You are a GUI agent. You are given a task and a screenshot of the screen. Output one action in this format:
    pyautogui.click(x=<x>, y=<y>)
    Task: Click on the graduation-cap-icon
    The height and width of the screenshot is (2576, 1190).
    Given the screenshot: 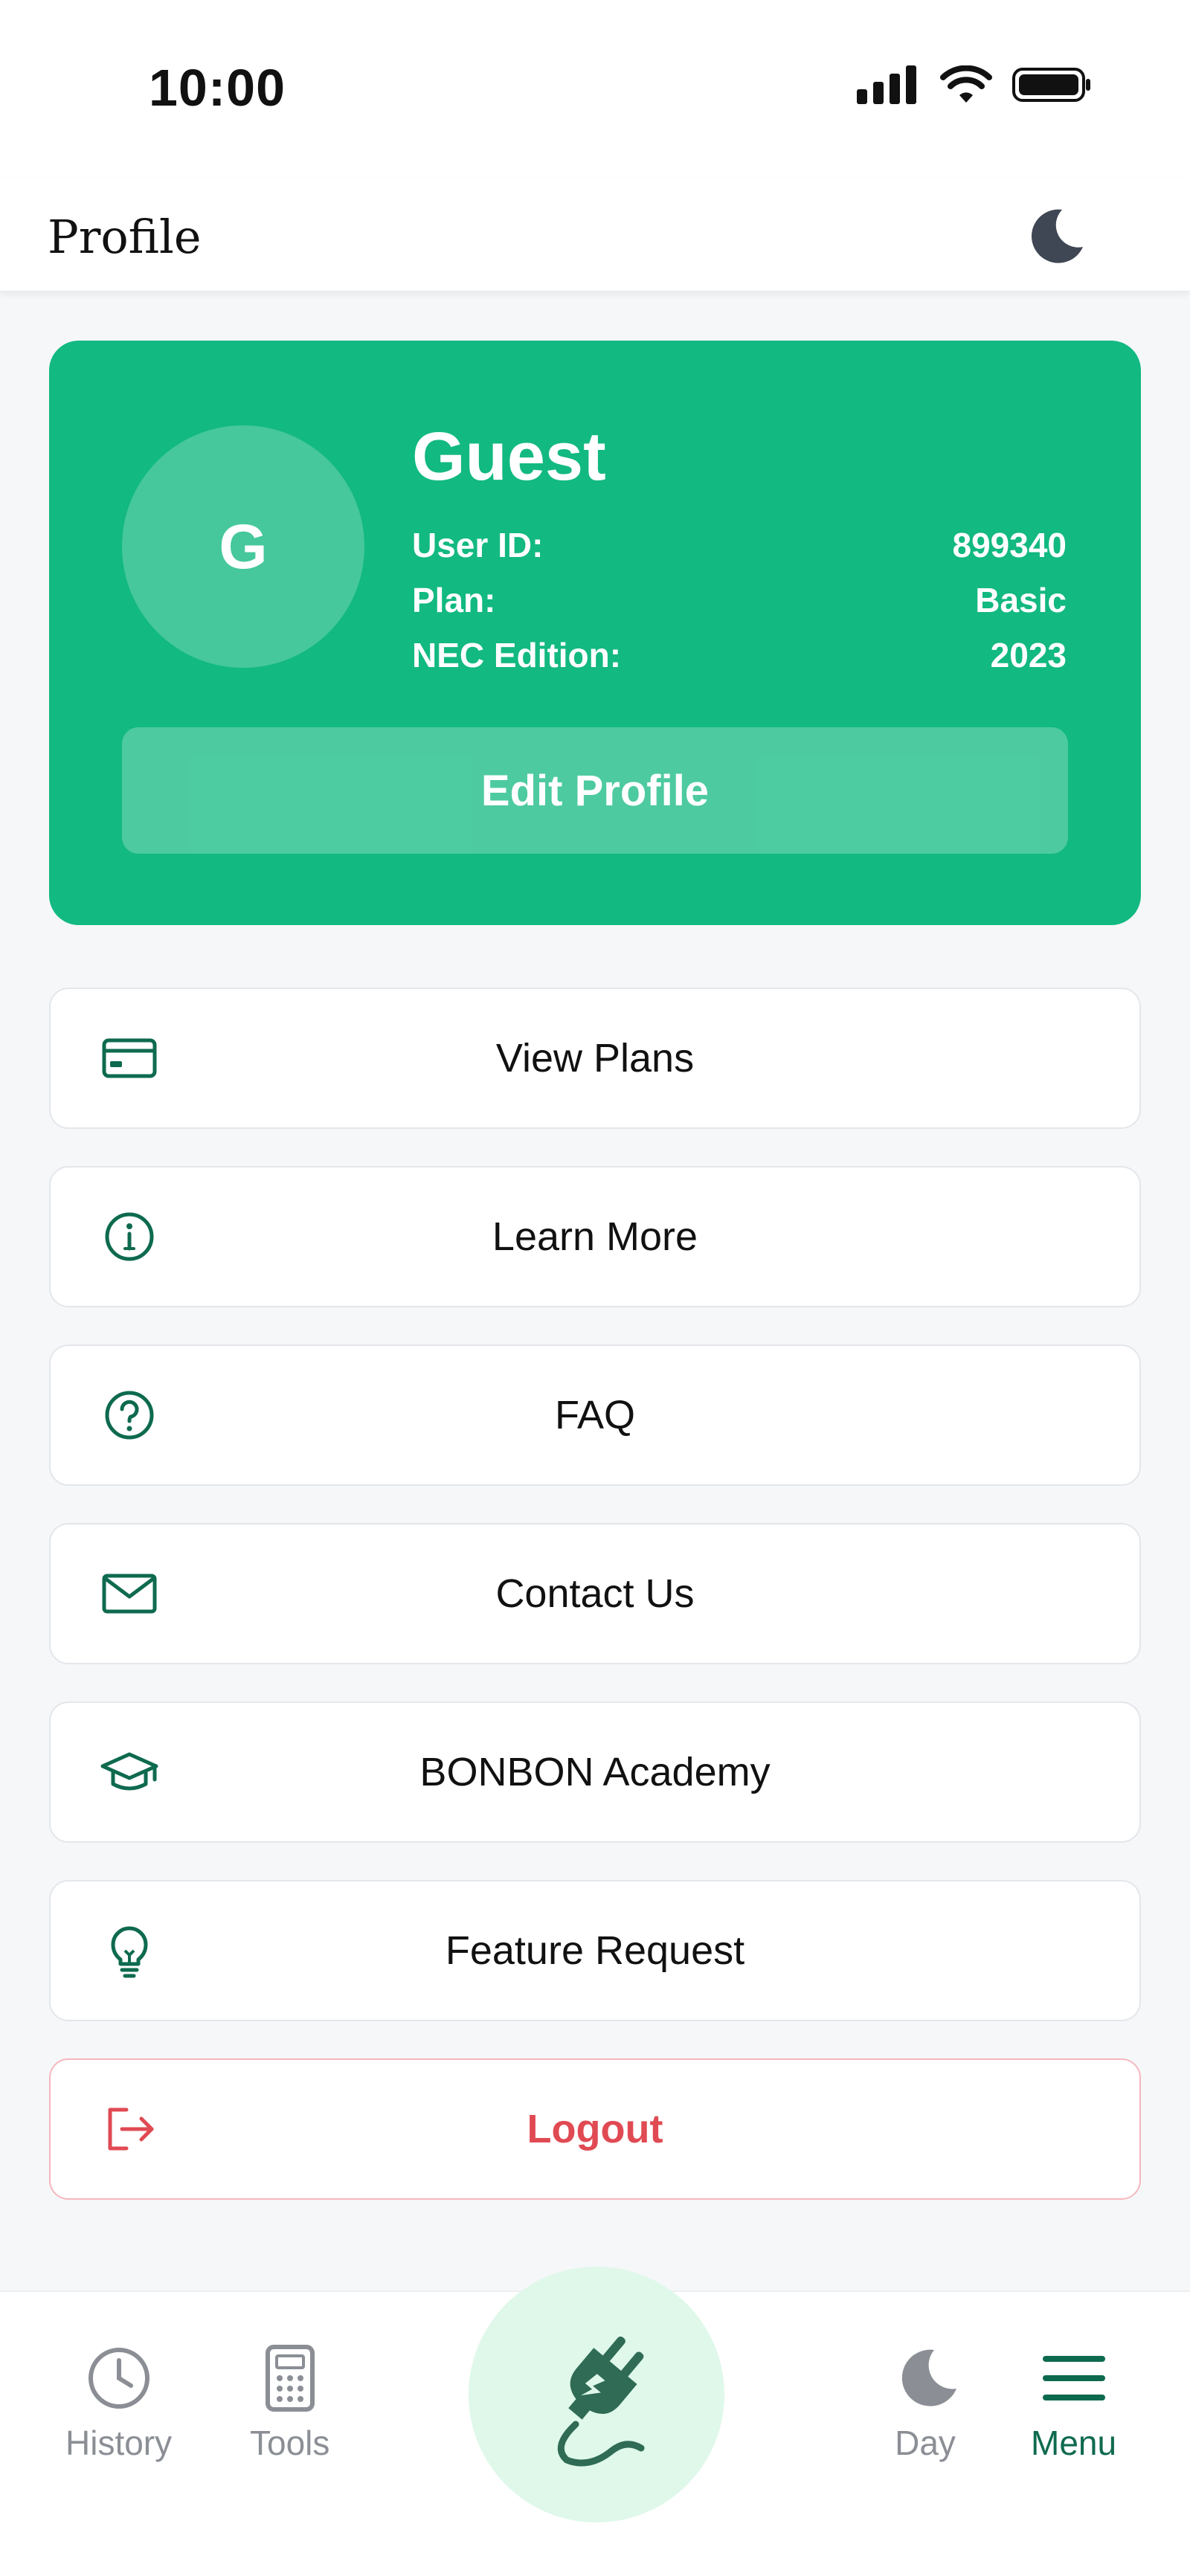 What is the action you would take?
    pyautogui.click(x=129, y=1771)
    